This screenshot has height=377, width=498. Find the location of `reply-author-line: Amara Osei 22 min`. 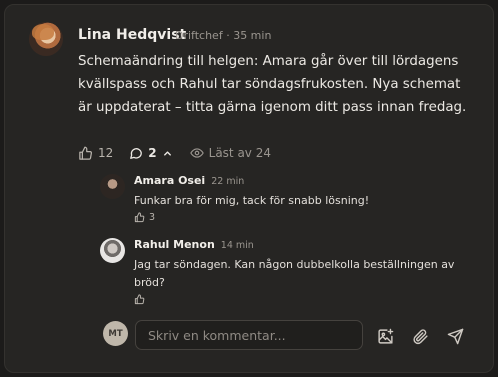

reply-author-line: Amara Osei 22 min is located at coordinates (189, 180).